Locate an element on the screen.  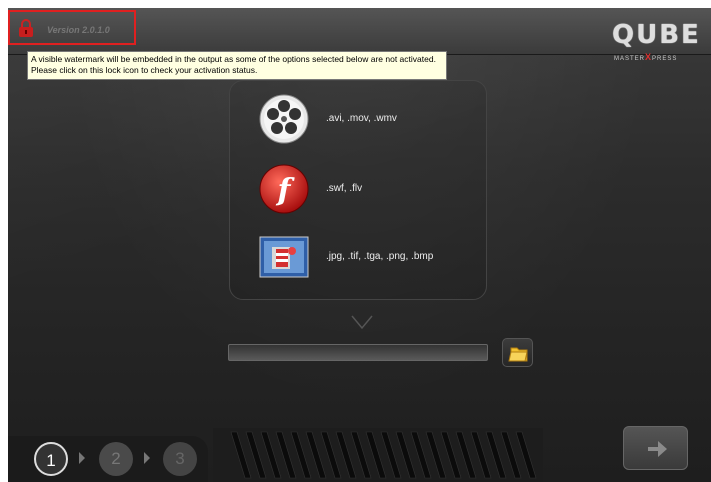
logo-title: QUBE is located at coordinates (656, 35).